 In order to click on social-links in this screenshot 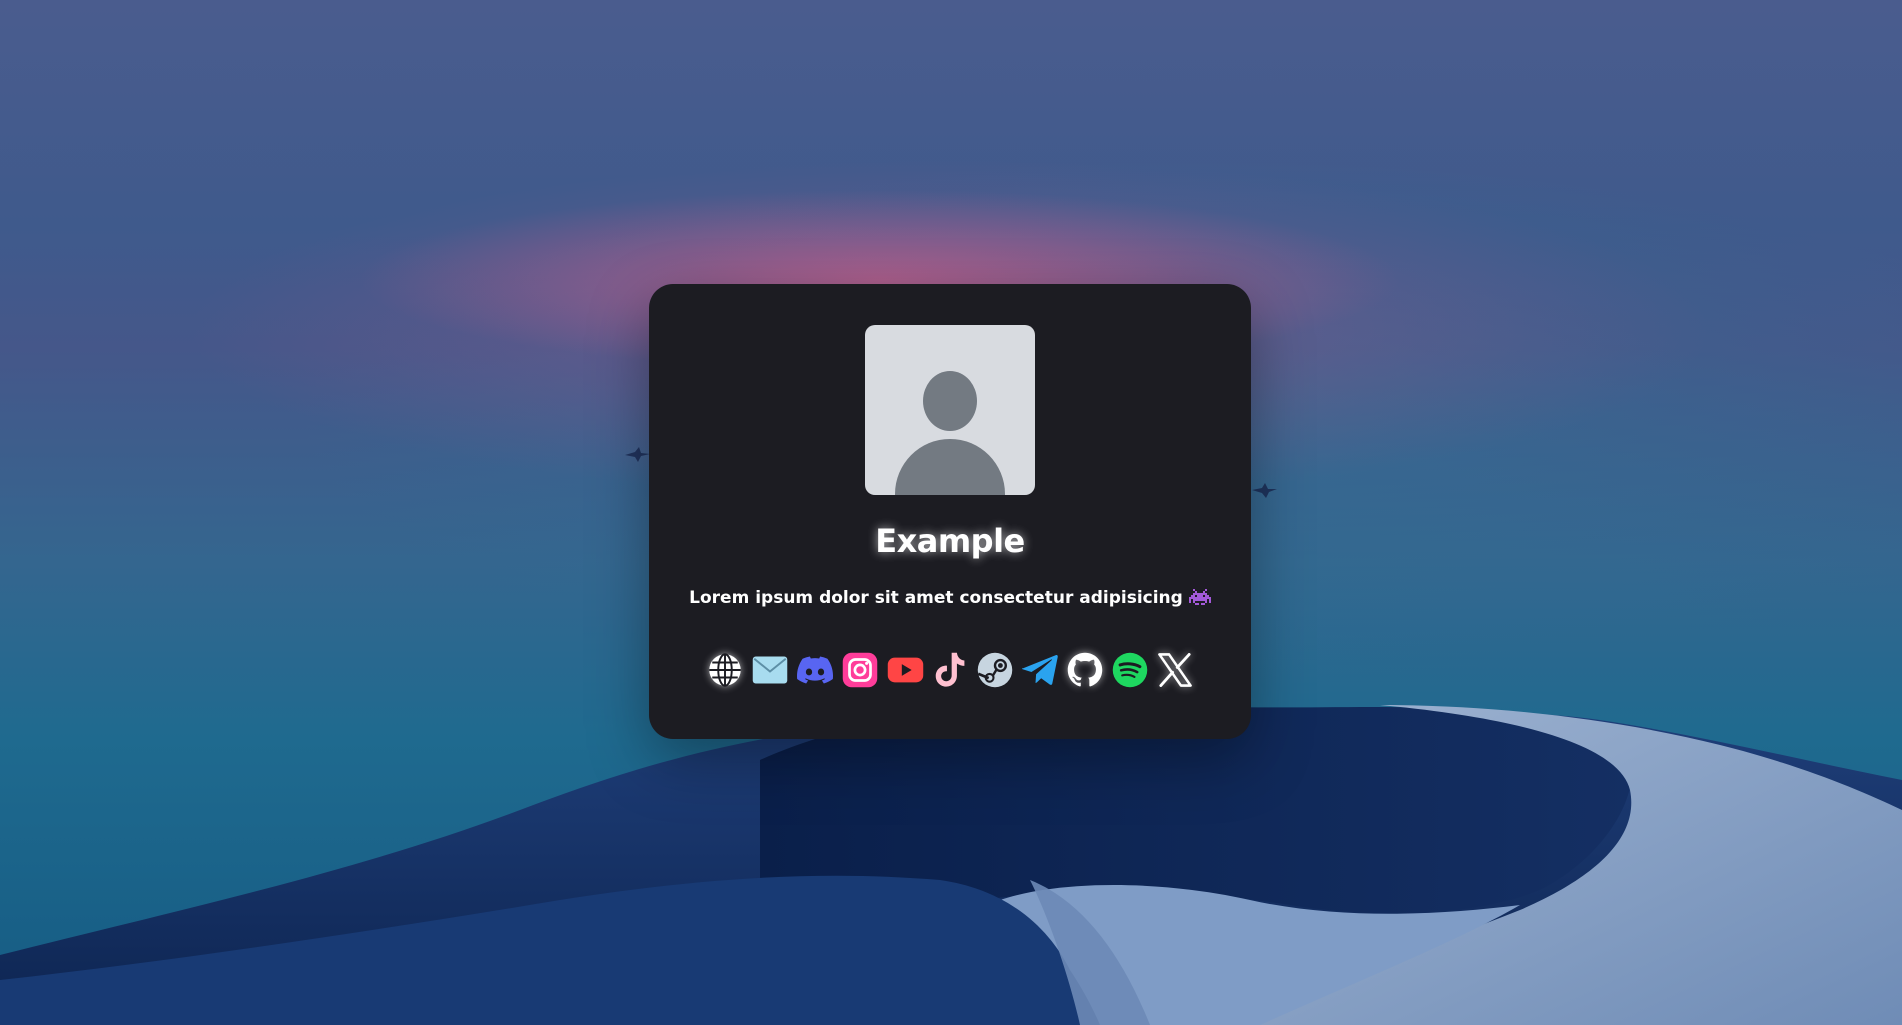, I will do `click(950, 669)`.